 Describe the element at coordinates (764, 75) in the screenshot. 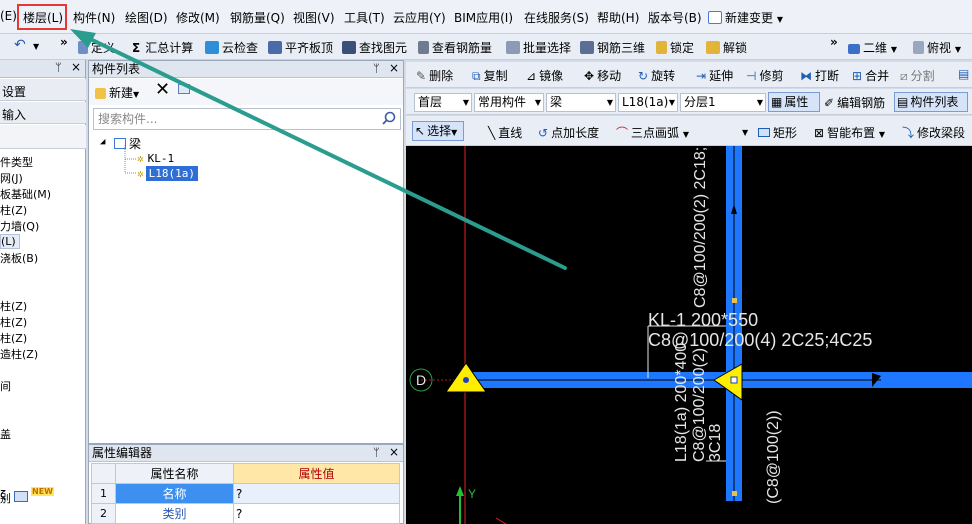

I see `trim-button: ⊣ 修剪` at that location.